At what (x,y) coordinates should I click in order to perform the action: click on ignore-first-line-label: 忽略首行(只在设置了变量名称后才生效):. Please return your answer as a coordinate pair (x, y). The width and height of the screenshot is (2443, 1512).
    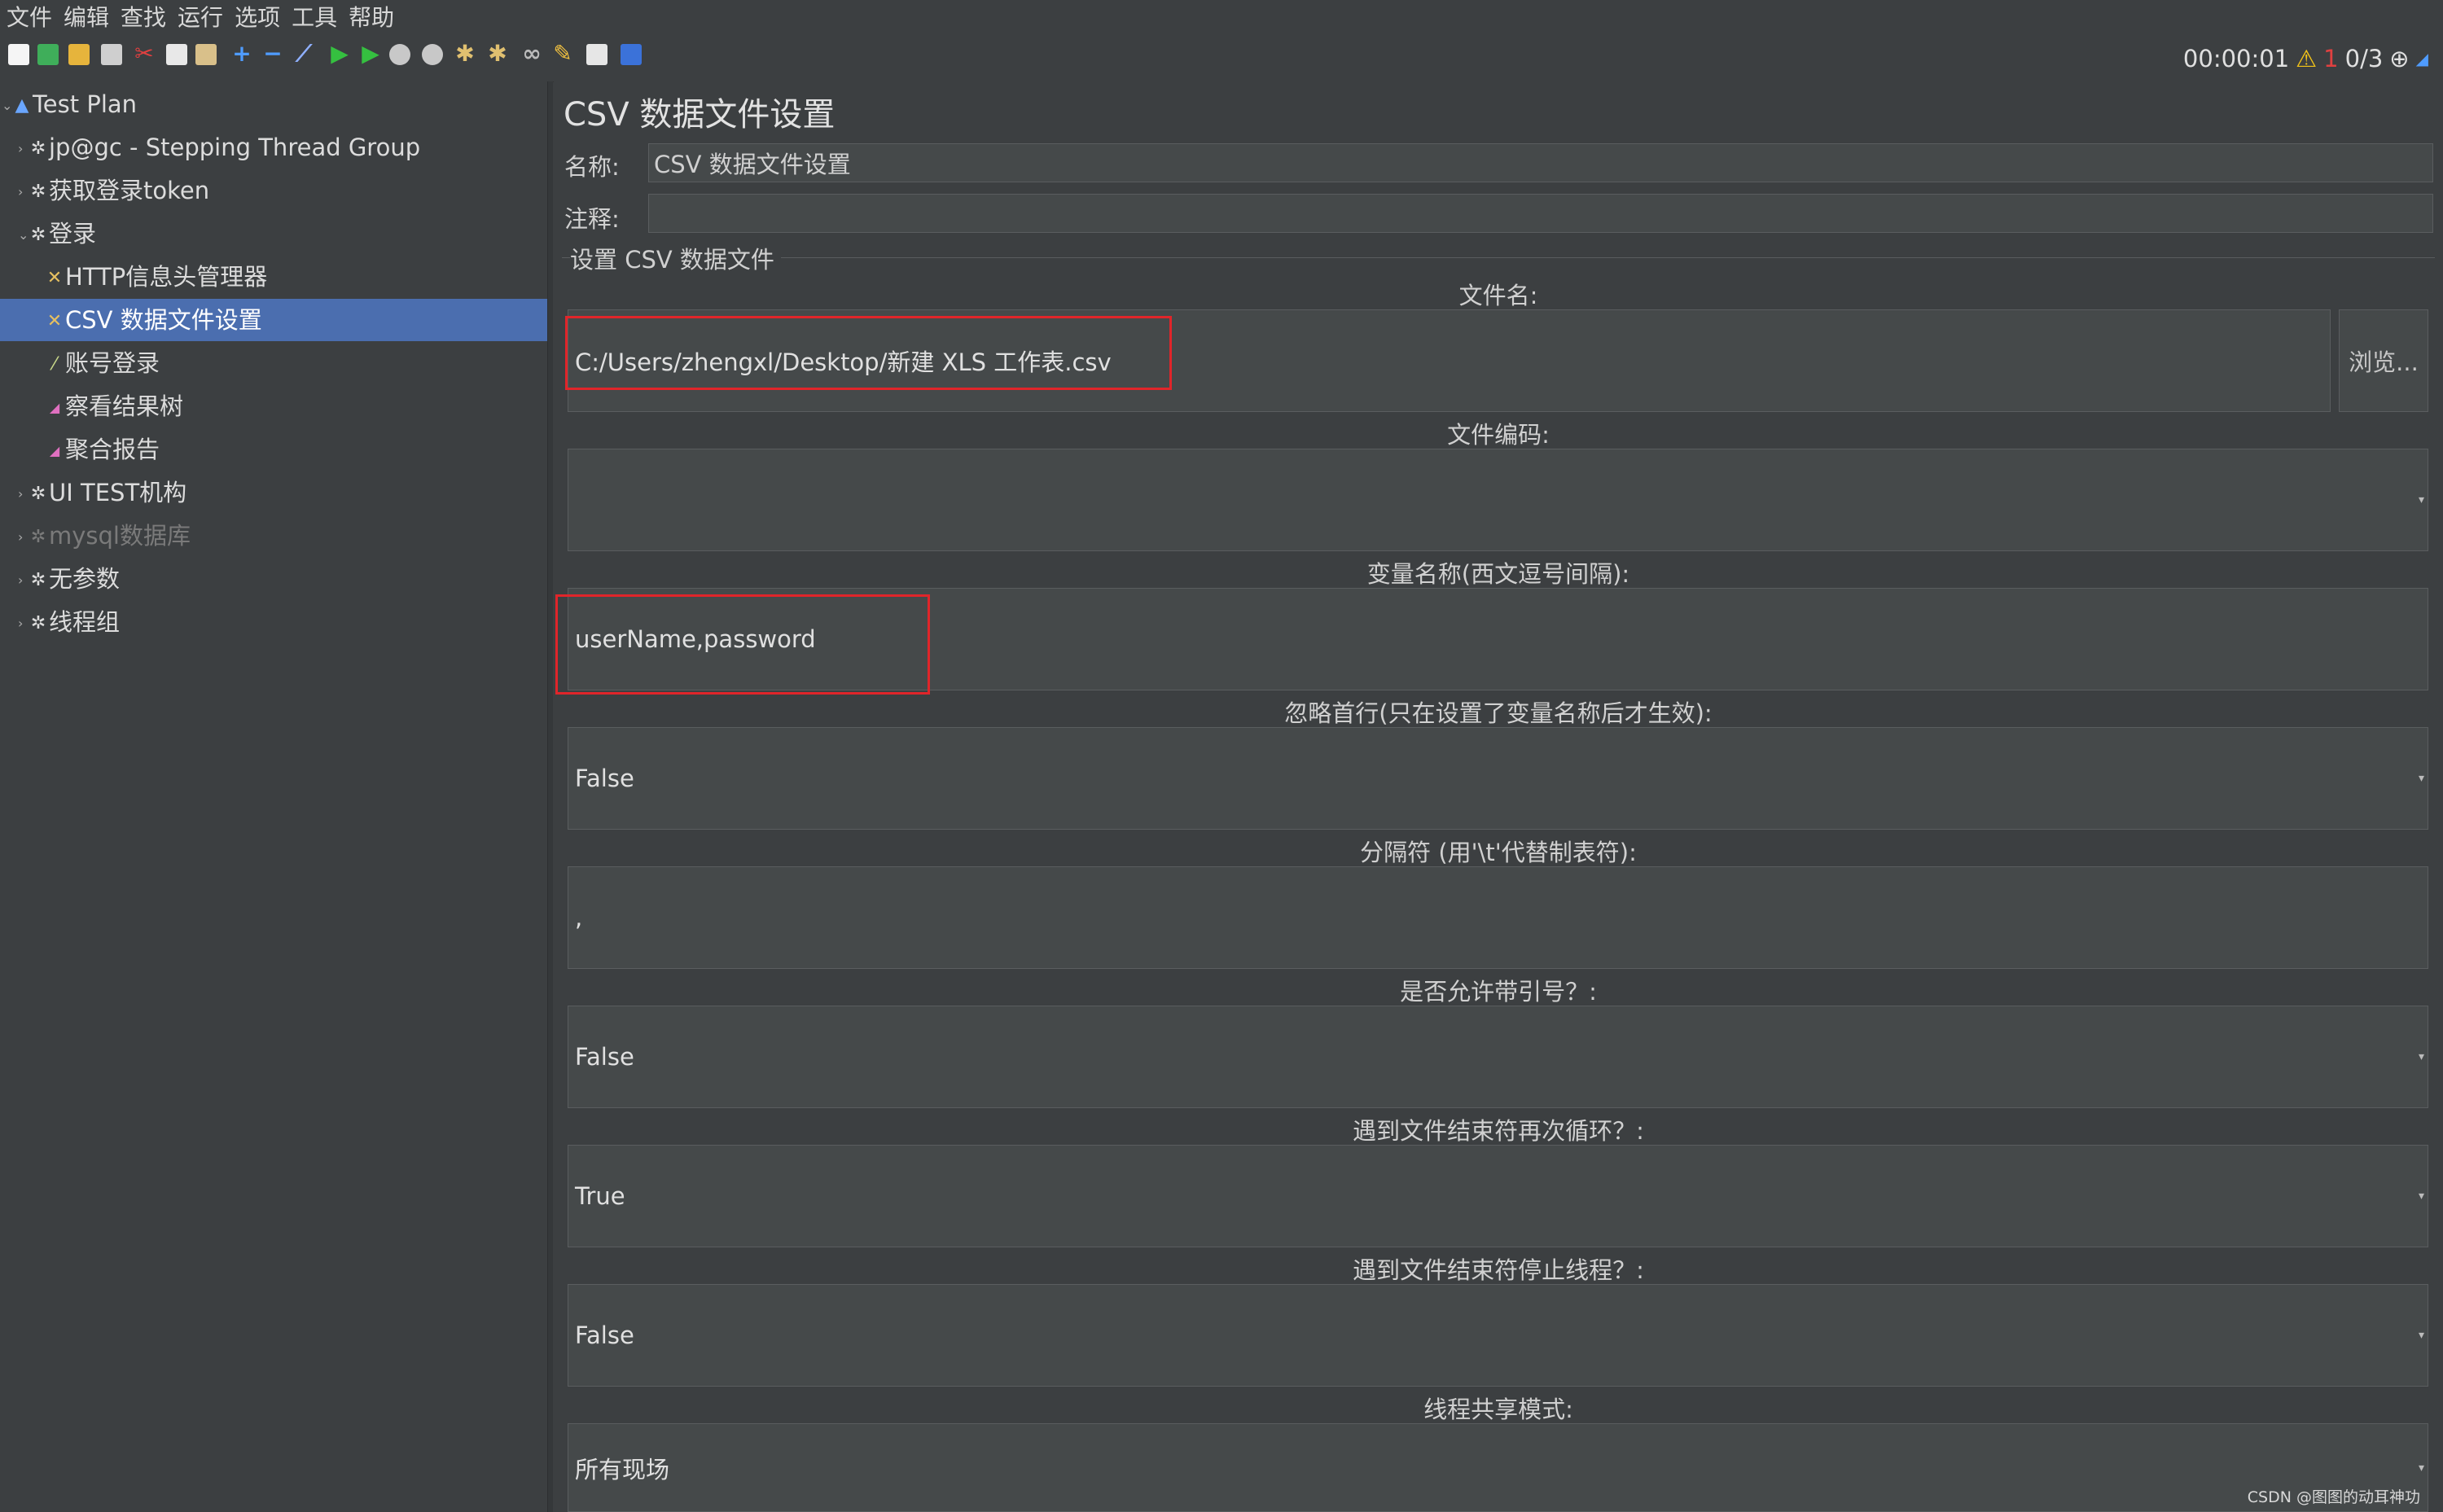
    Looking at the image, I should click on (1498, 713).